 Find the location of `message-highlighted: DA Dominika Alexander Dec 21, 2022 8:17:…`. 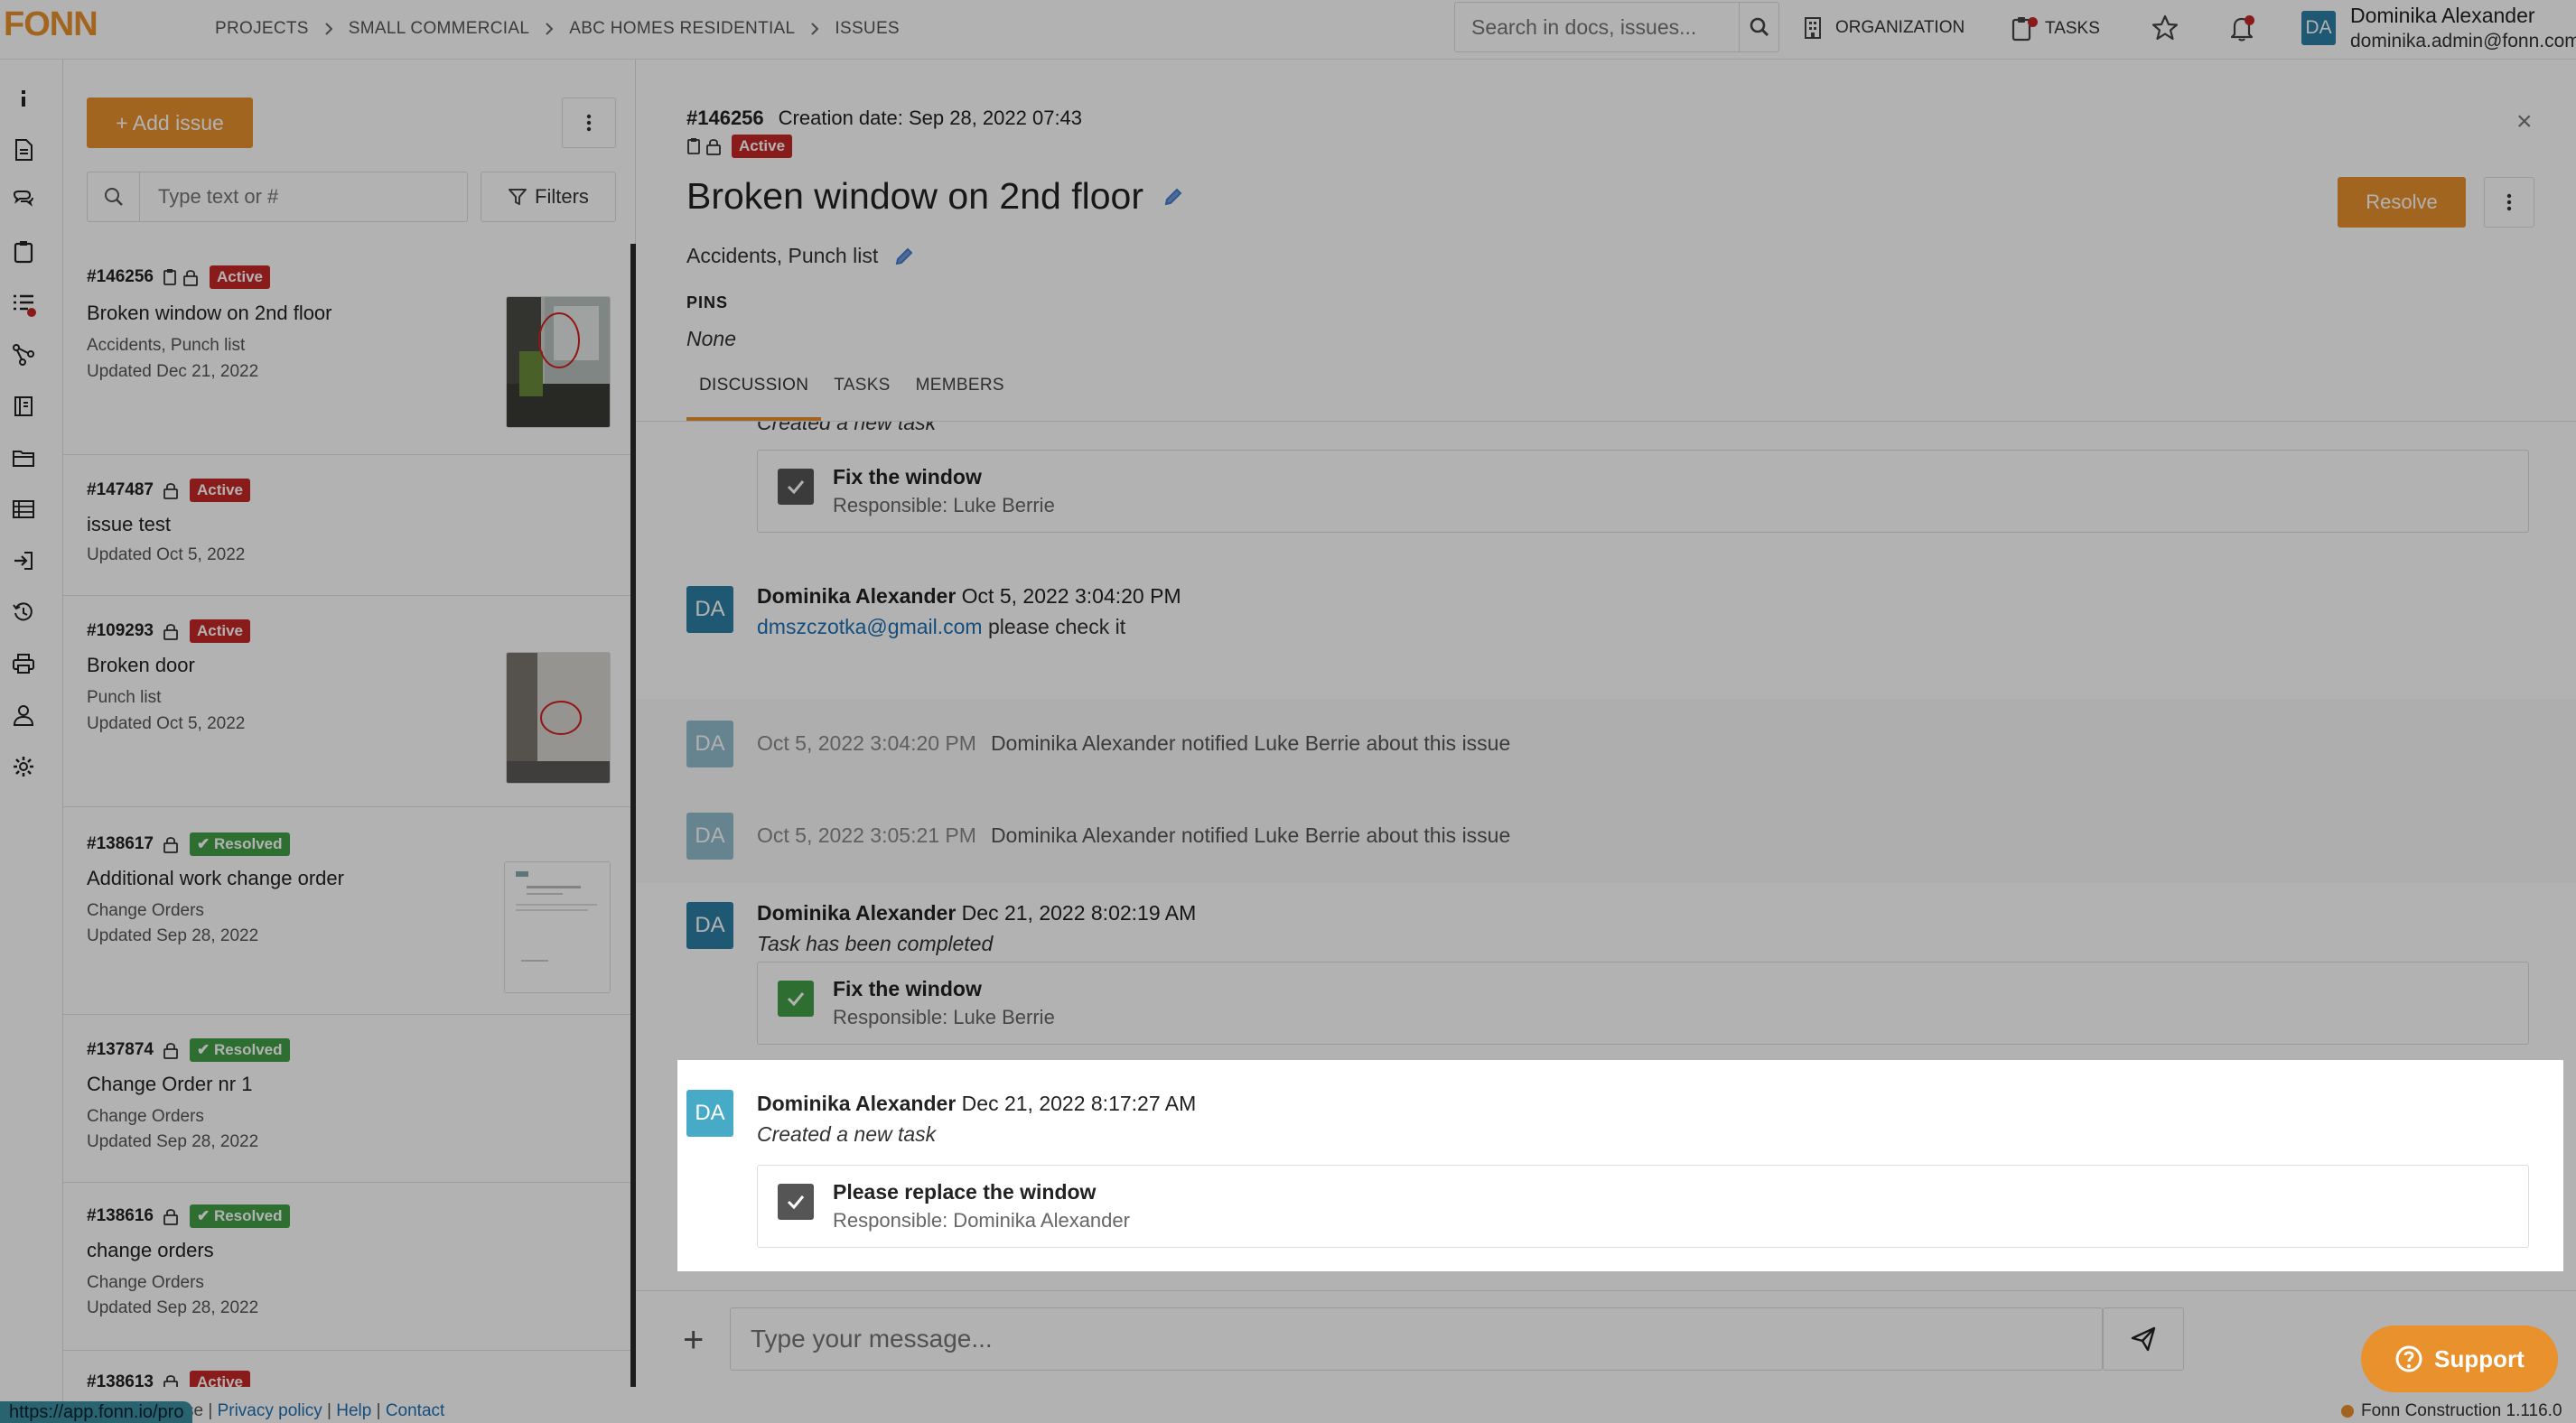

message-highlighted: DA Dominika Alexander Dec 21, 2022 8:17:… is located at coordinates (1620, 1165).